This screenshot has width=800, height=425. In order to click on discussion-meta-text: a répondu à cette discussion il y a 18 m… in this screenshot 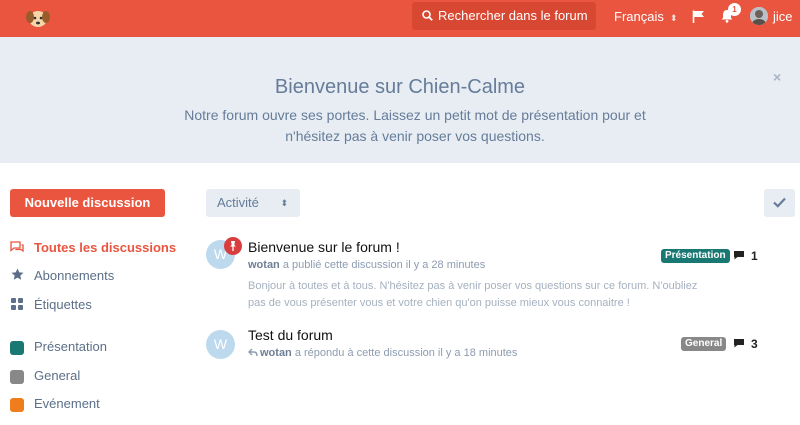, I will do `click(406, 353)`.